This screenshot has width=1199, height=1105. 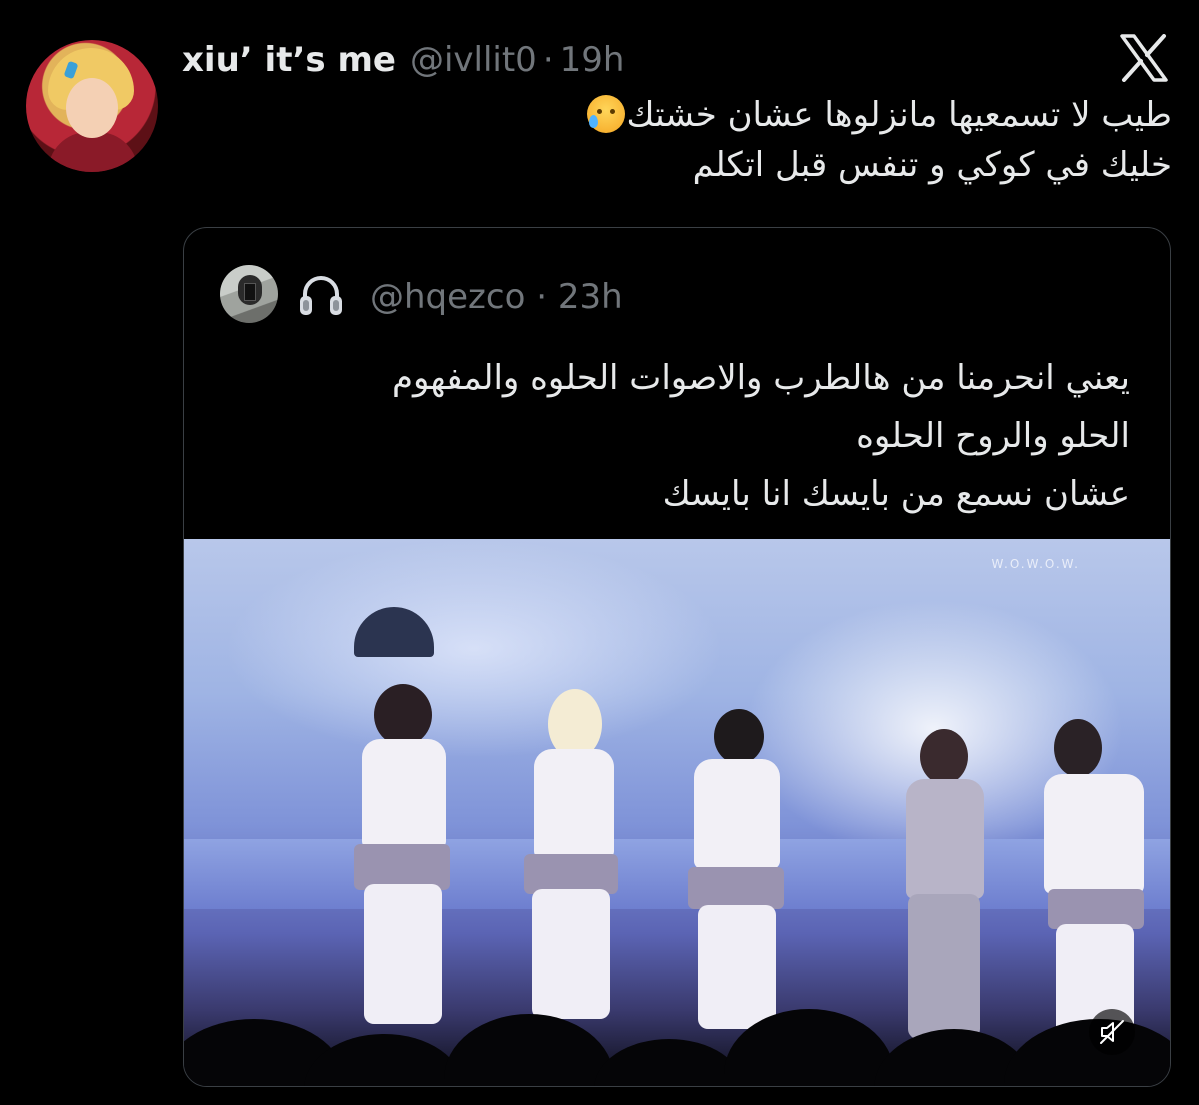 What do you see at coordinates (321, 295) in the screenshot?
I see `headphones-icon` at bounding box center [321, 295].